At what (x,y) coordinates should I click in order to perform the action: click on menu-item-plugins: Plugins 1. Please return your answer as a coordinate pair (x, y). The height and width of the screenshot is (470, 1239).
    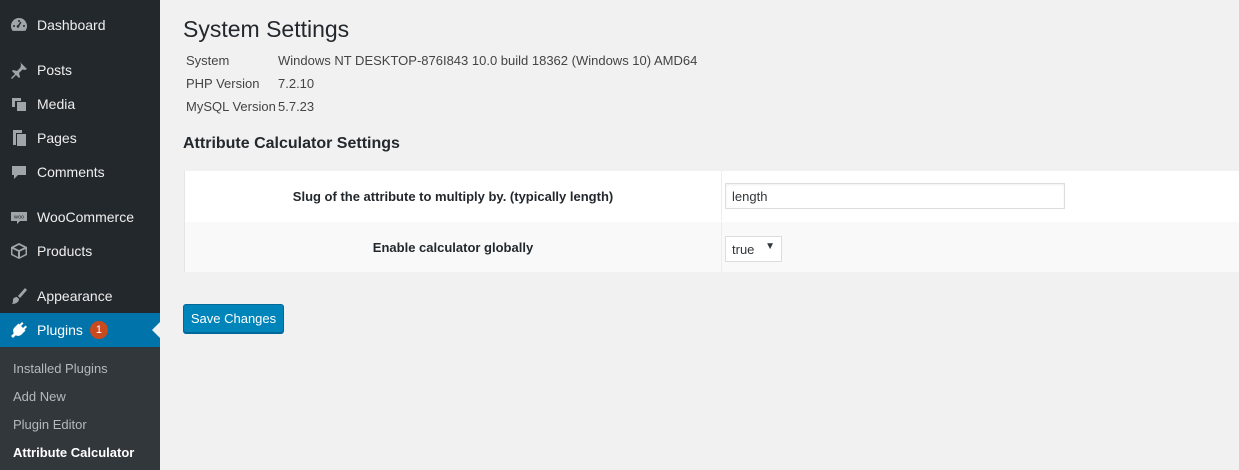
    Looking at the image, I should click on (80, 330).